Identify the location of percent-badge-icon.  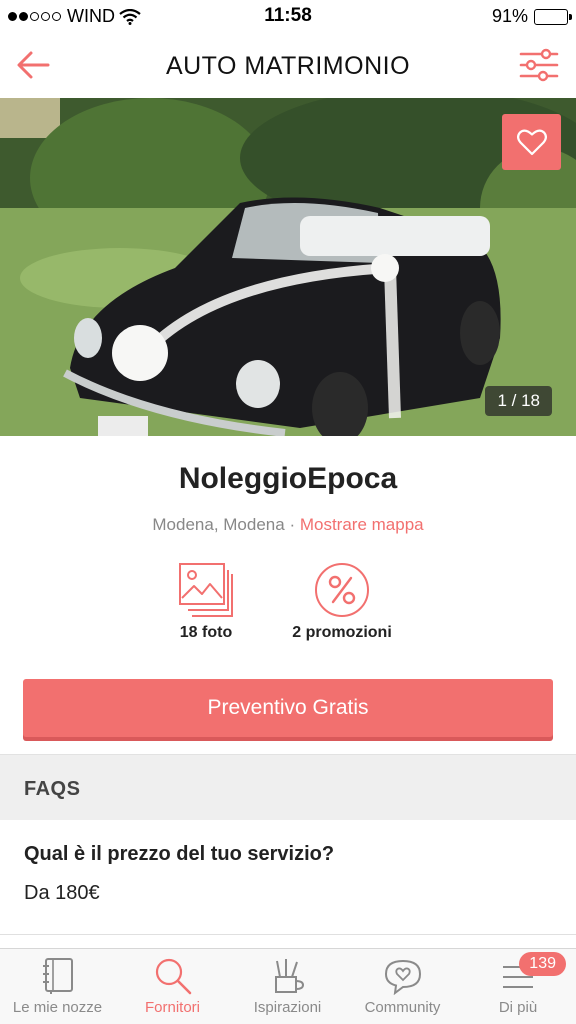
(342, 590).